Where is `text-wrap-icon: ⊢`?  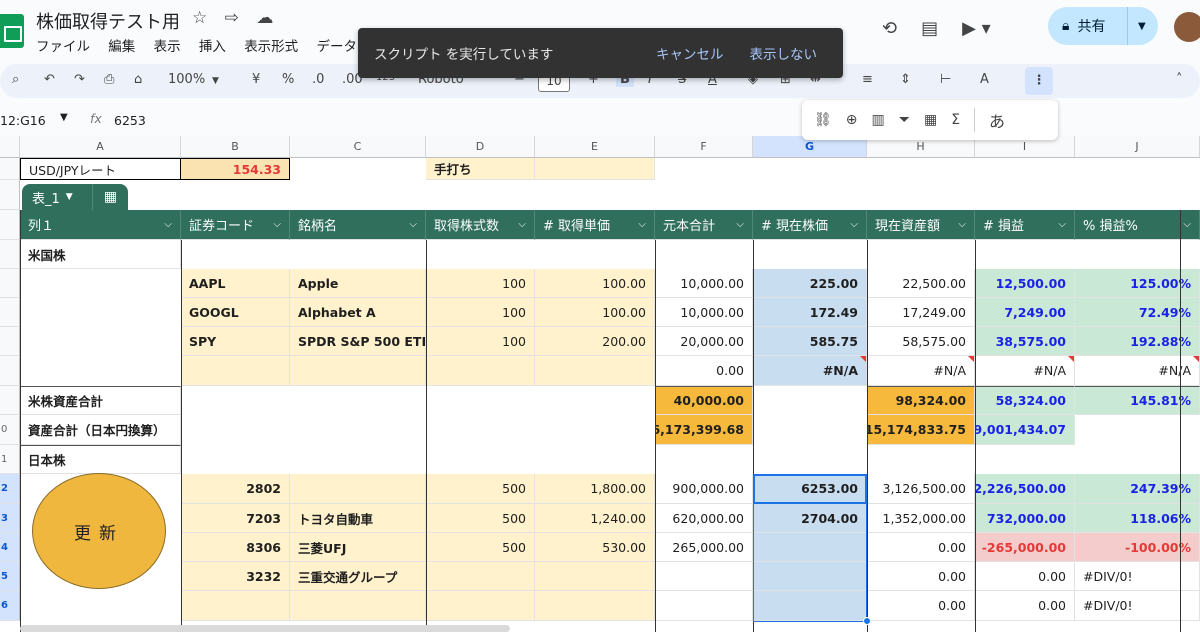
text-wrap-icon: ⊢ is located at coordinates (945, 79).